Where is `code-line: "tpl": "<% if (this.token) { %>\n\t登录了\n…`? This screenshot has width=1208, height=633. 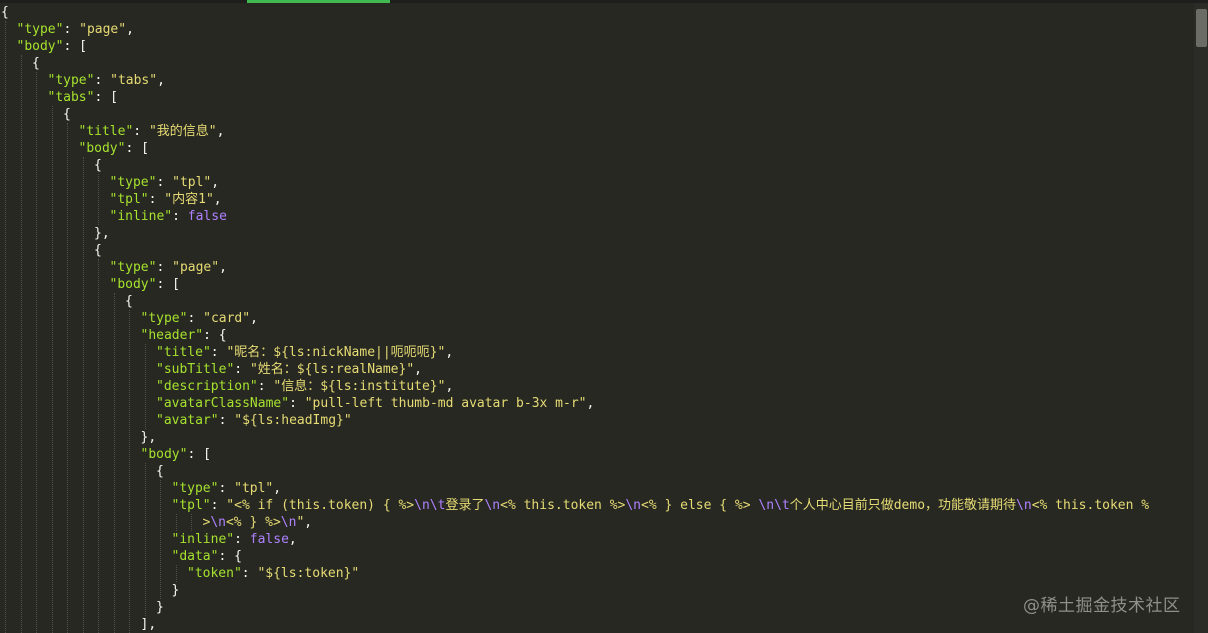 code-line: "tpl": "<% if (this.token) { %>\n\t登录了\n… is located at coordinates (661, 505).